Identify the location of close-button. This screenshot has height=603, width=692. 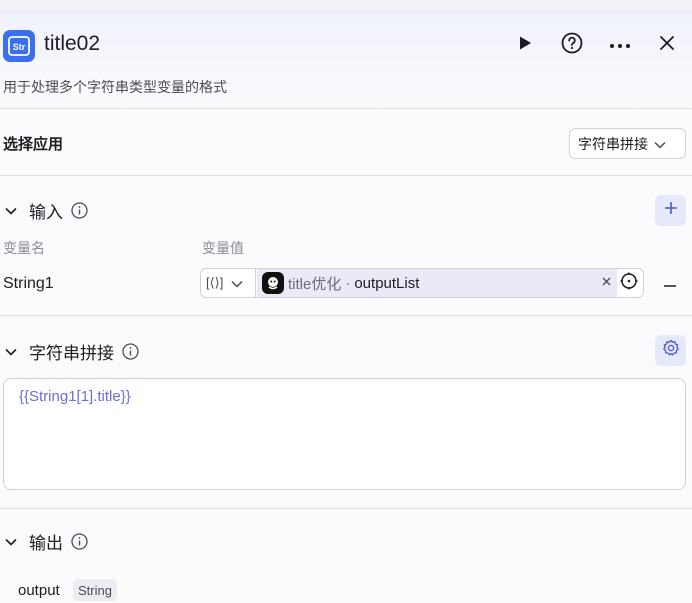
(667, 45).